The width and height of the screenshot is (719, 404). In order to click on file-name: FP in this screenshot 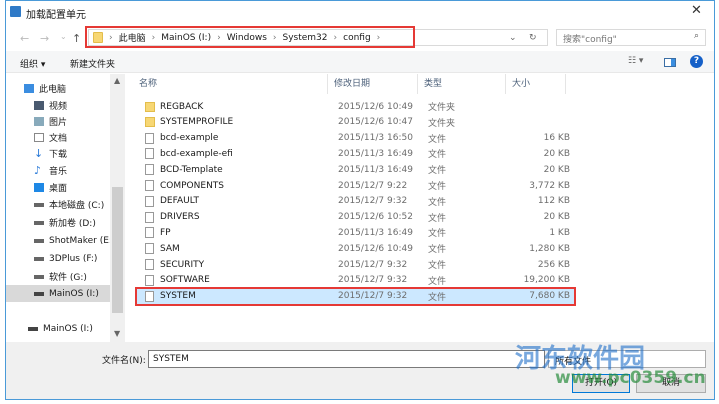, I will do `click(165, 232)`.